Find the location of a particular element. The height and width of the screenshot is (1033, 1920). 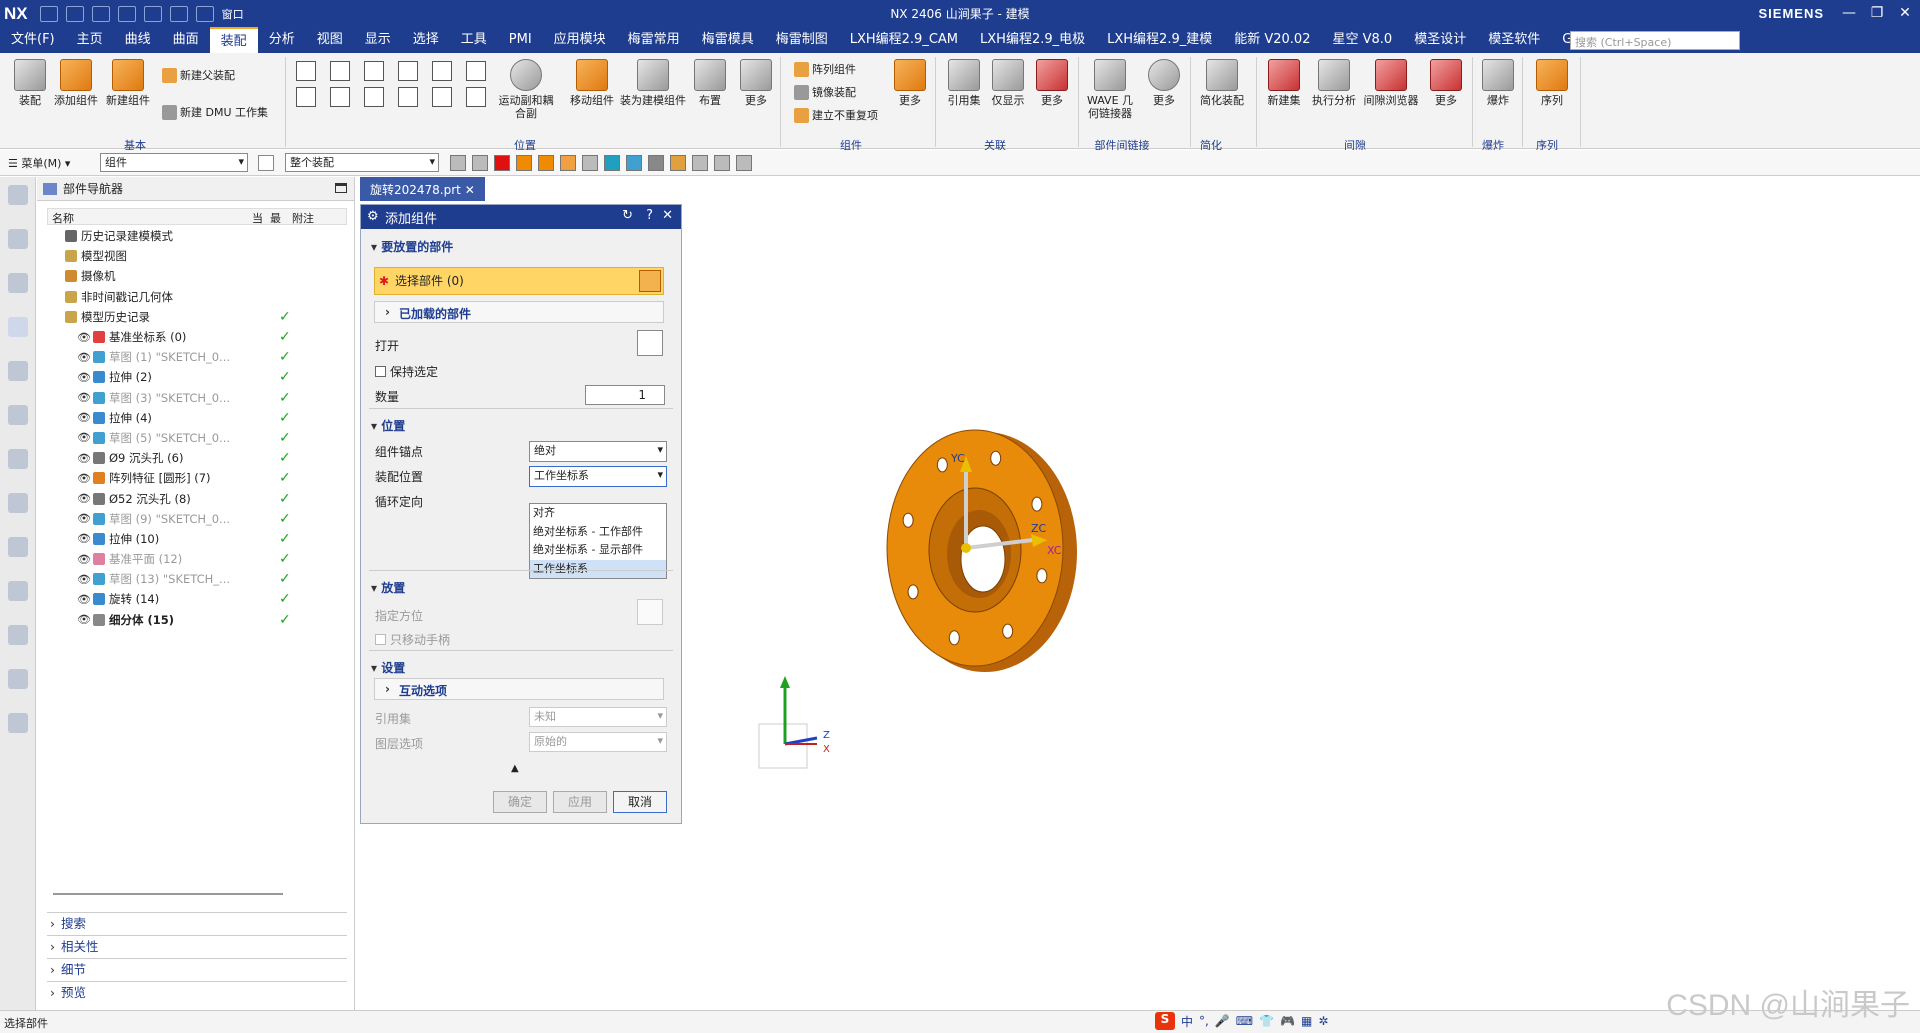

align-move-constraint-icon is located at coordinates (476, 97).